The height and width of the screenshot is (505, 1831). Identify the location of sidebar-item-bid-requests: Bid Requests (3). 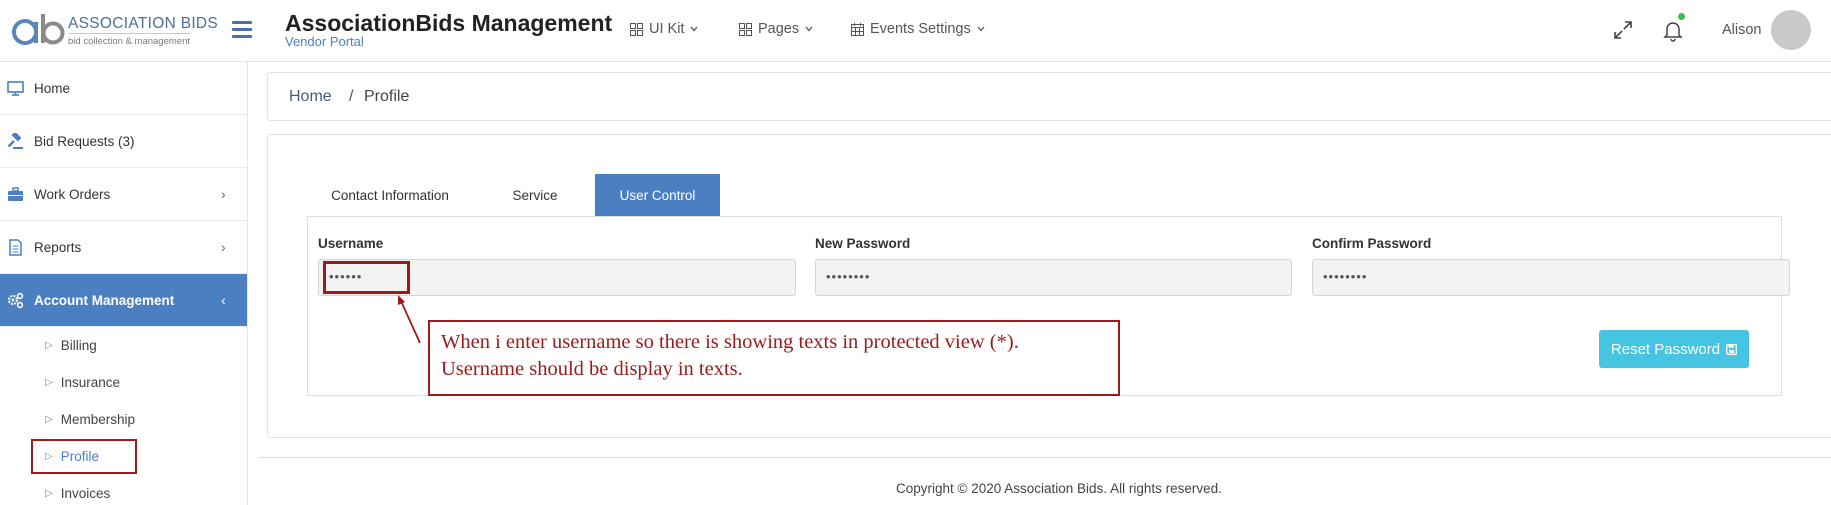
(123, 141).